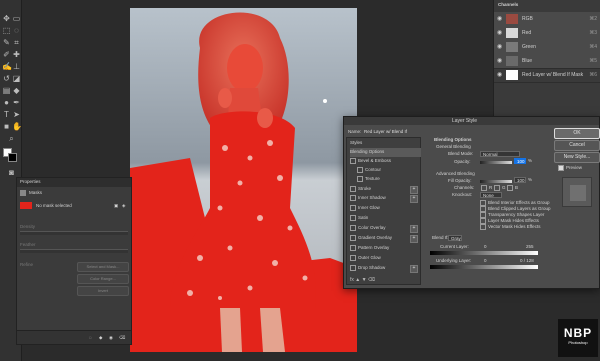  Describe the element at coordinates (547, 19) in the screenshot. I see `channel-row-rgb: ◉ RGB ⌘2` at that location.